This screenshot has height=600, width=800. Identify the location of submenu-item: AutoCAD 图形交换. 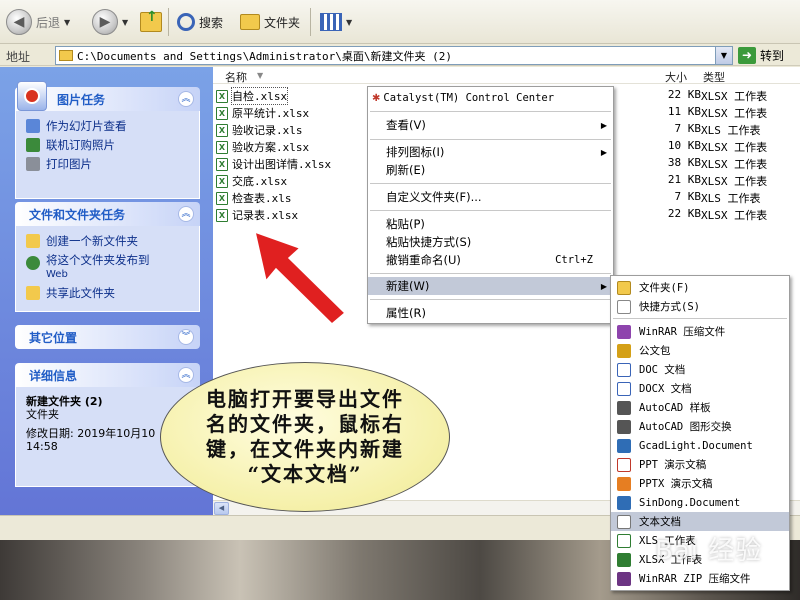
(700, 426).